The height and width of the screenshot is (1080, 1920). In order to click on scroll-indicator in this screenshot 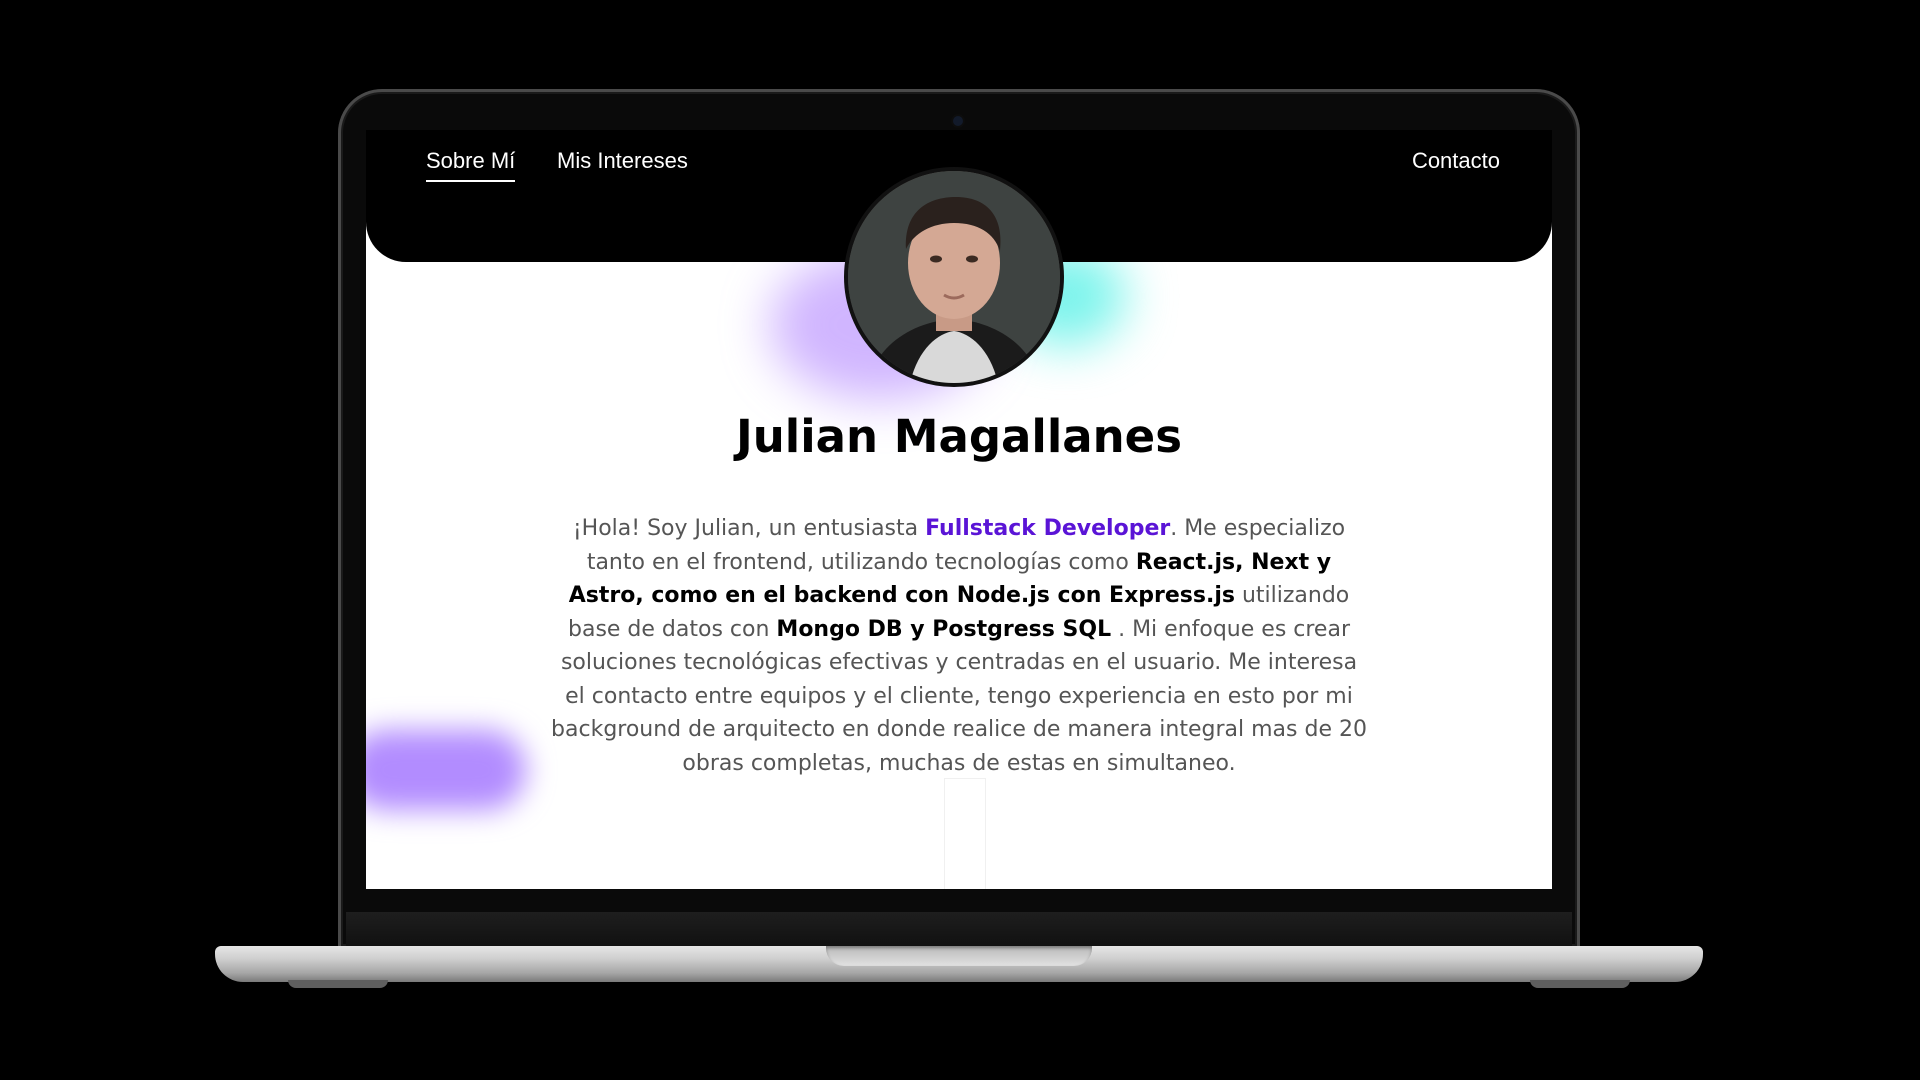, I will do `click(965, 833)`.